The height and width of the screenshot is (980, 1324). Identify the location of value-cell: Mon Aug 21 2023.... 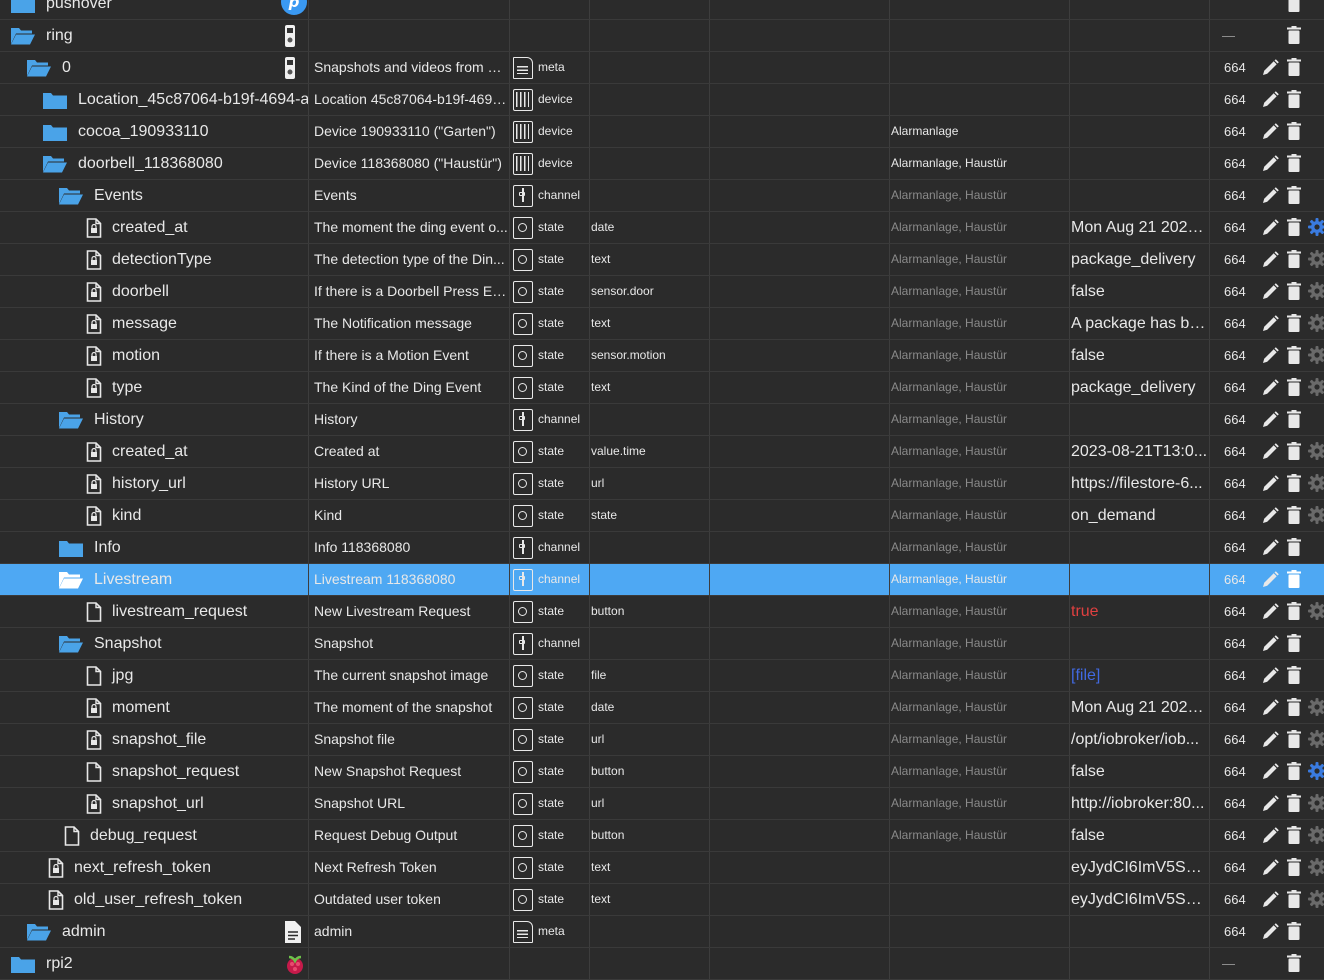
(1140, 707).